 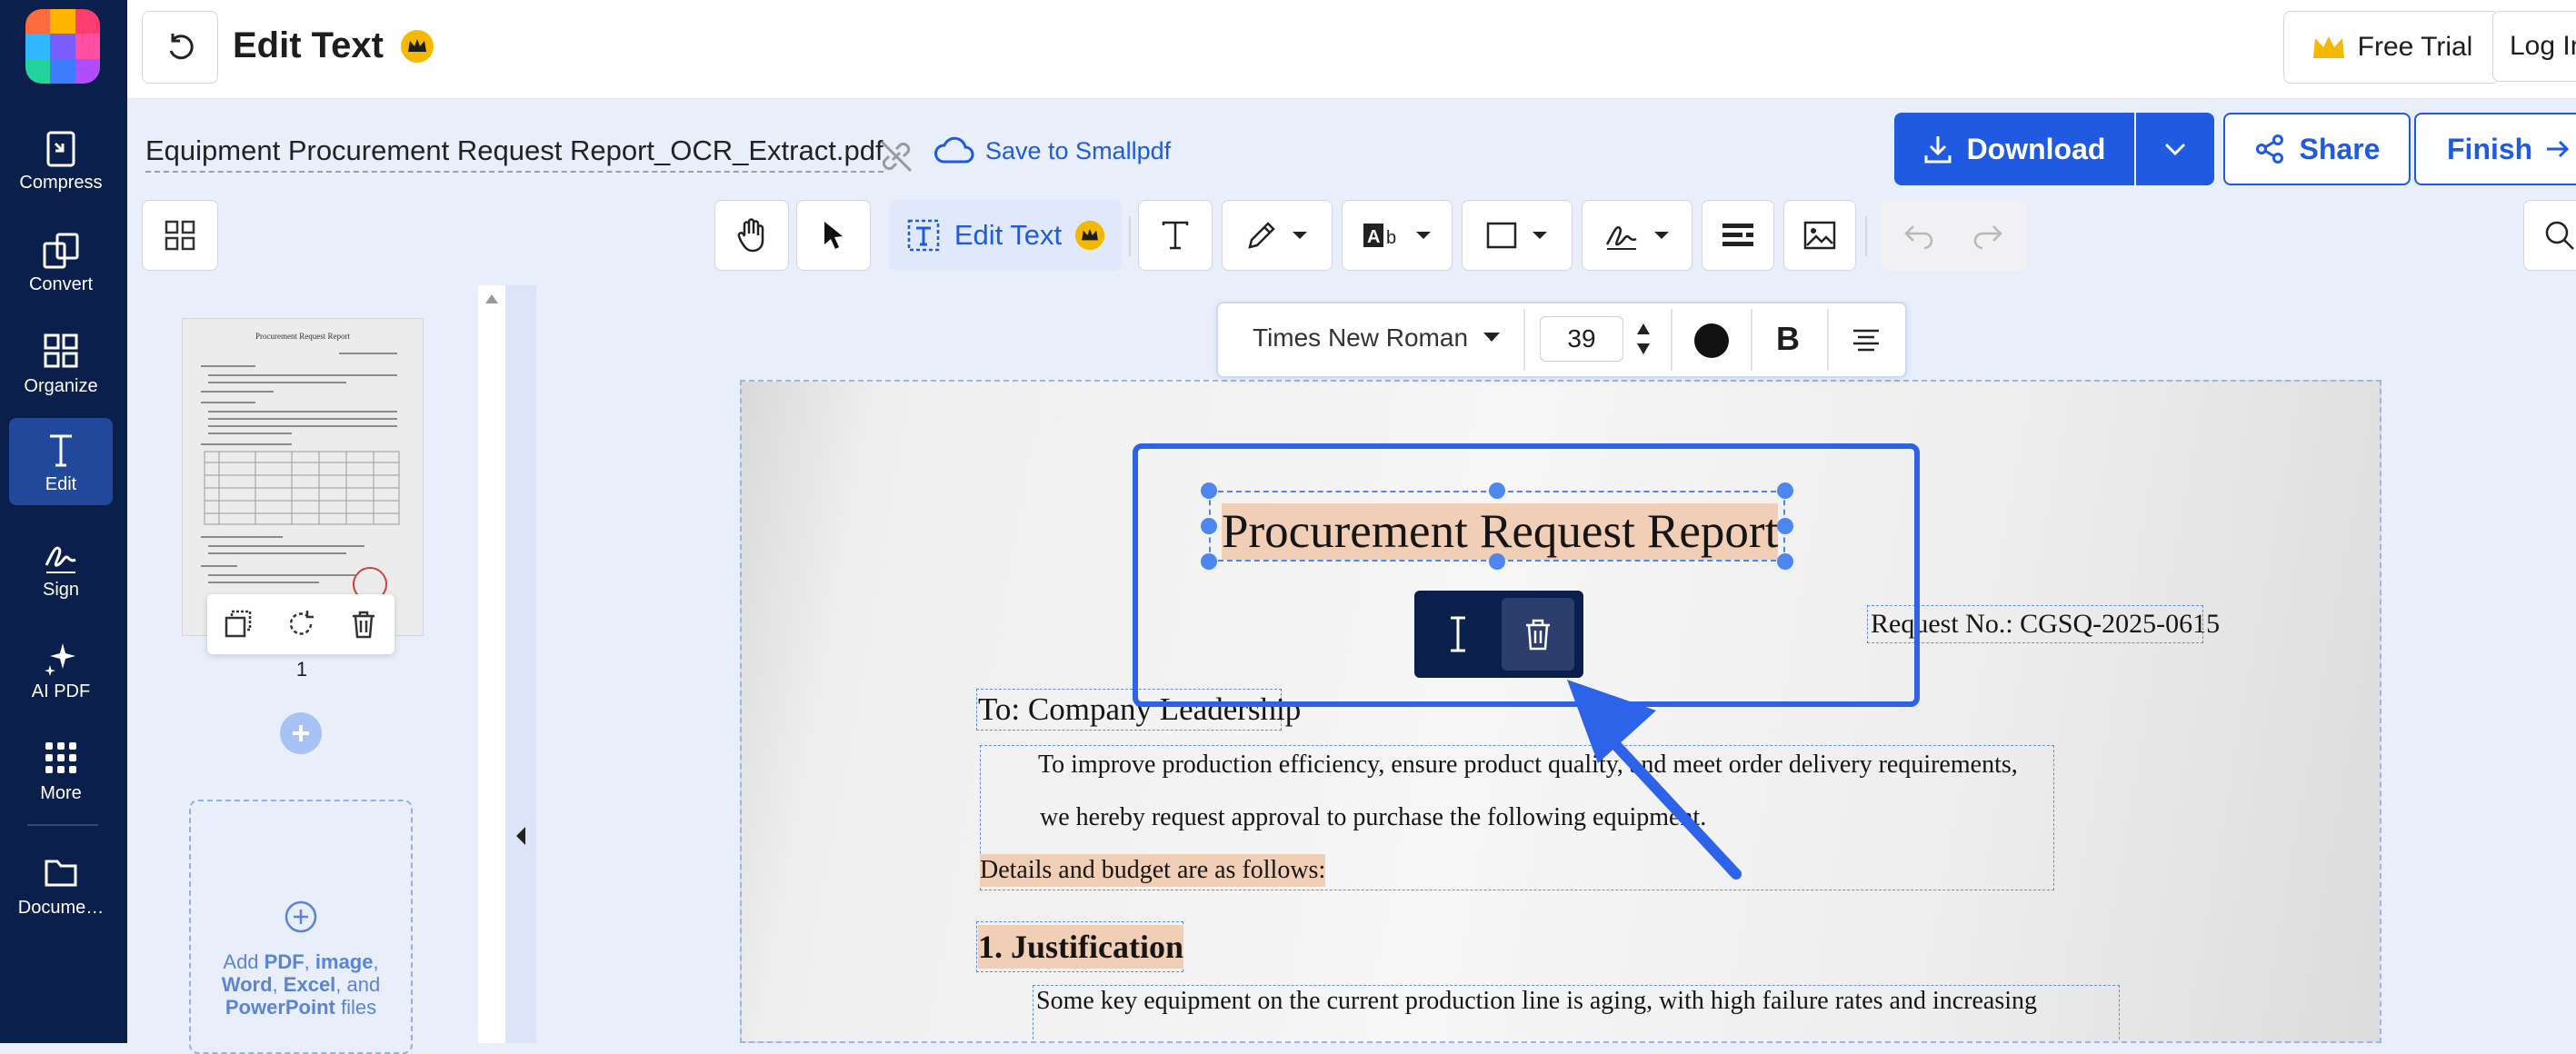 What do you see at coordinates (751, 235) in the screenshot?
I see `hand-tool-button` at bounding box center [751, 235].